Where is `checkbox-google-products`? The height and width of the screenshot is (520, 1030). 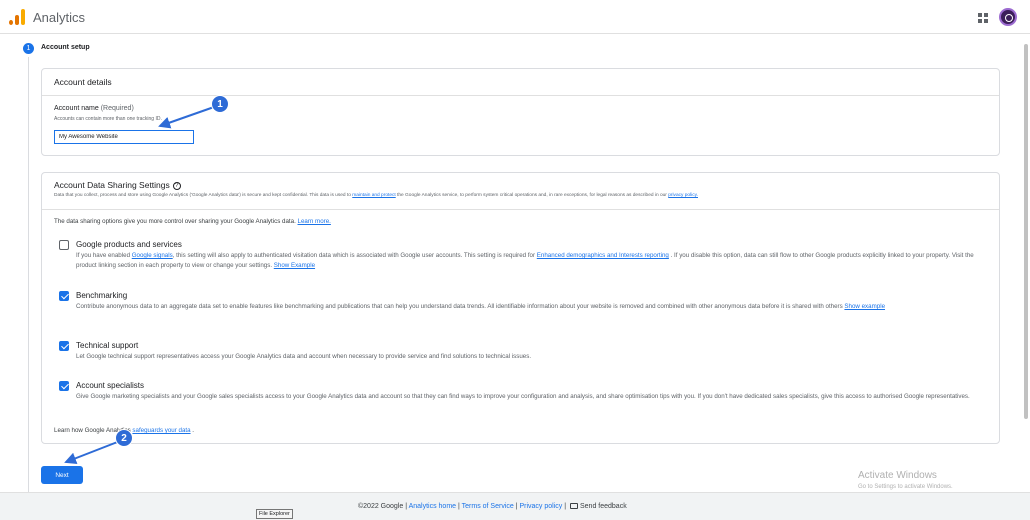
checkbox-google-products is located at coordinates (64, 245).